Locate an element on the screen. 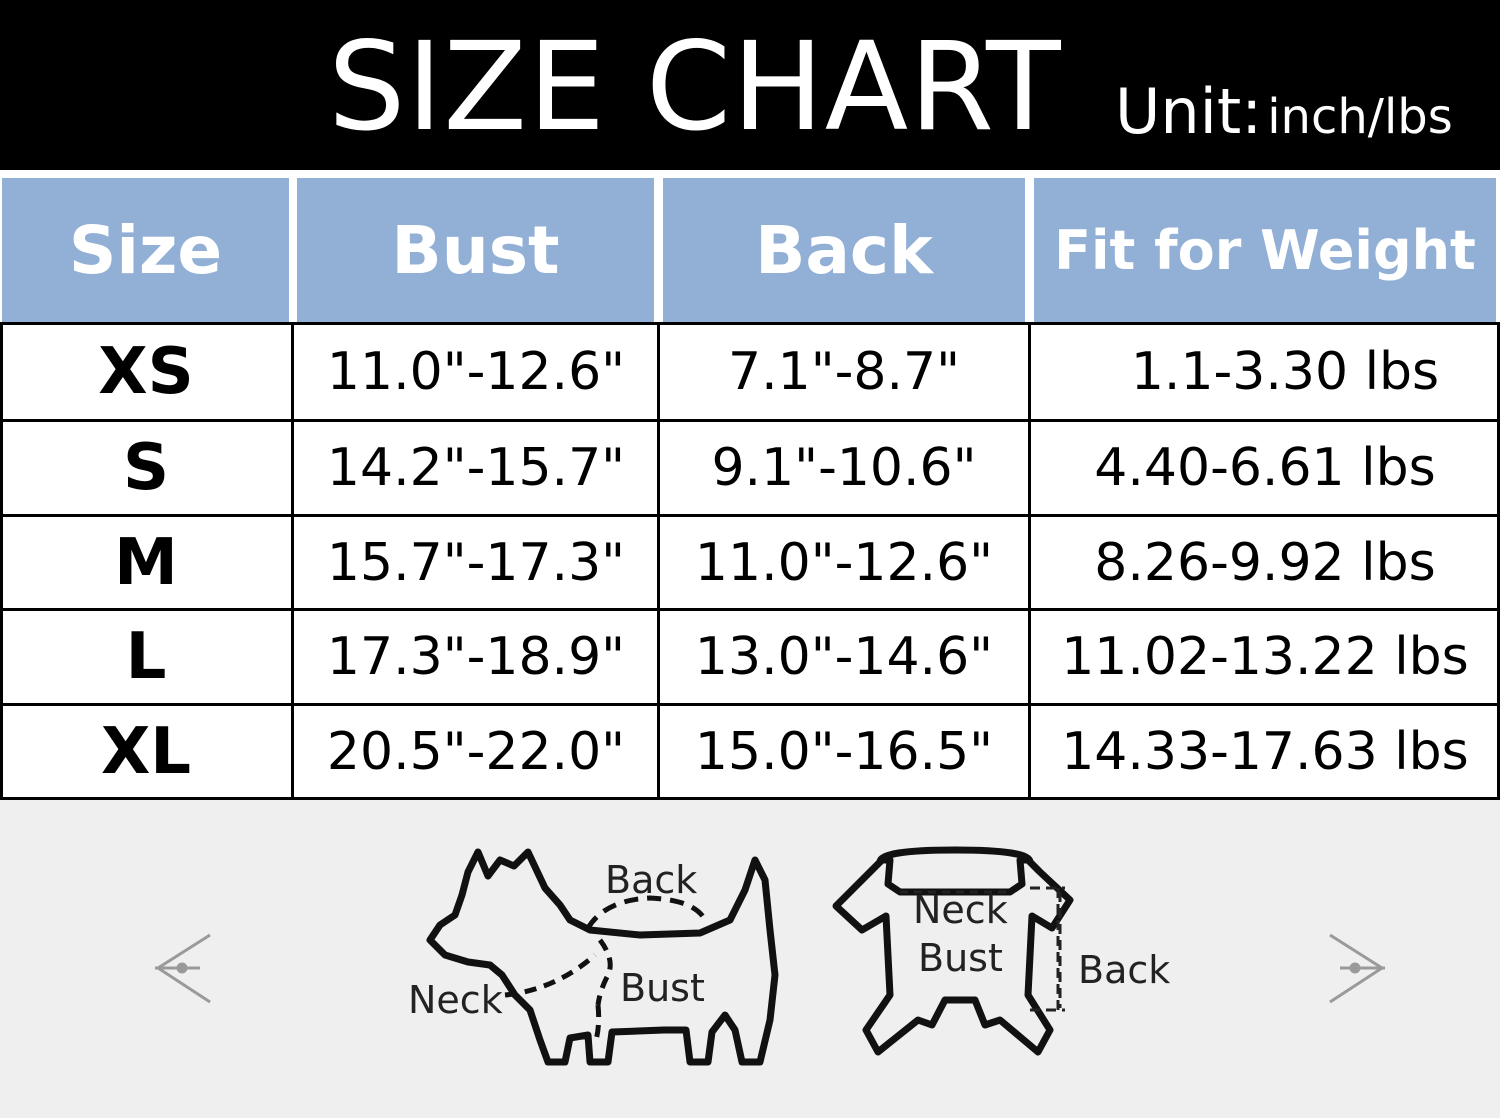 Image resolution: width=1500 pixels, height=1118 pixels. bust-cell: 14.2"-15.7" is located at coordinates (476, 468).